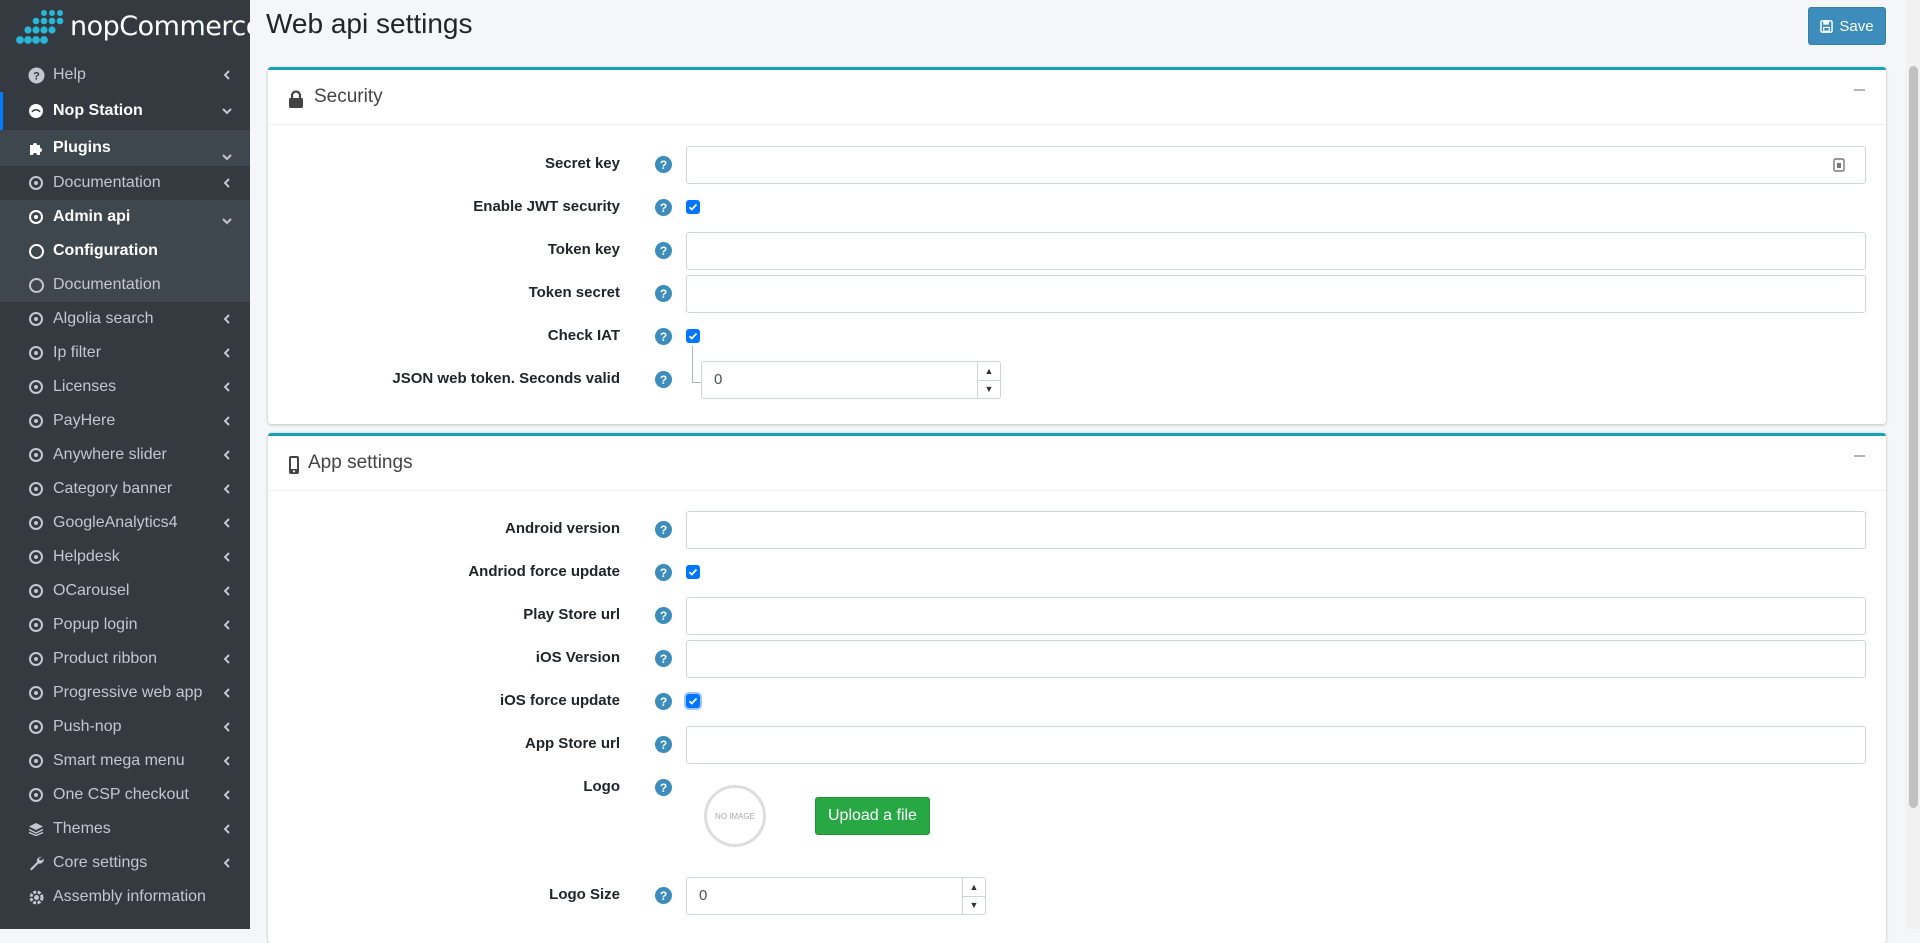 The width and height of the screenshot is (1920, 943). I want to click on sidebar-item-label: Admin api, so click(92, 216).